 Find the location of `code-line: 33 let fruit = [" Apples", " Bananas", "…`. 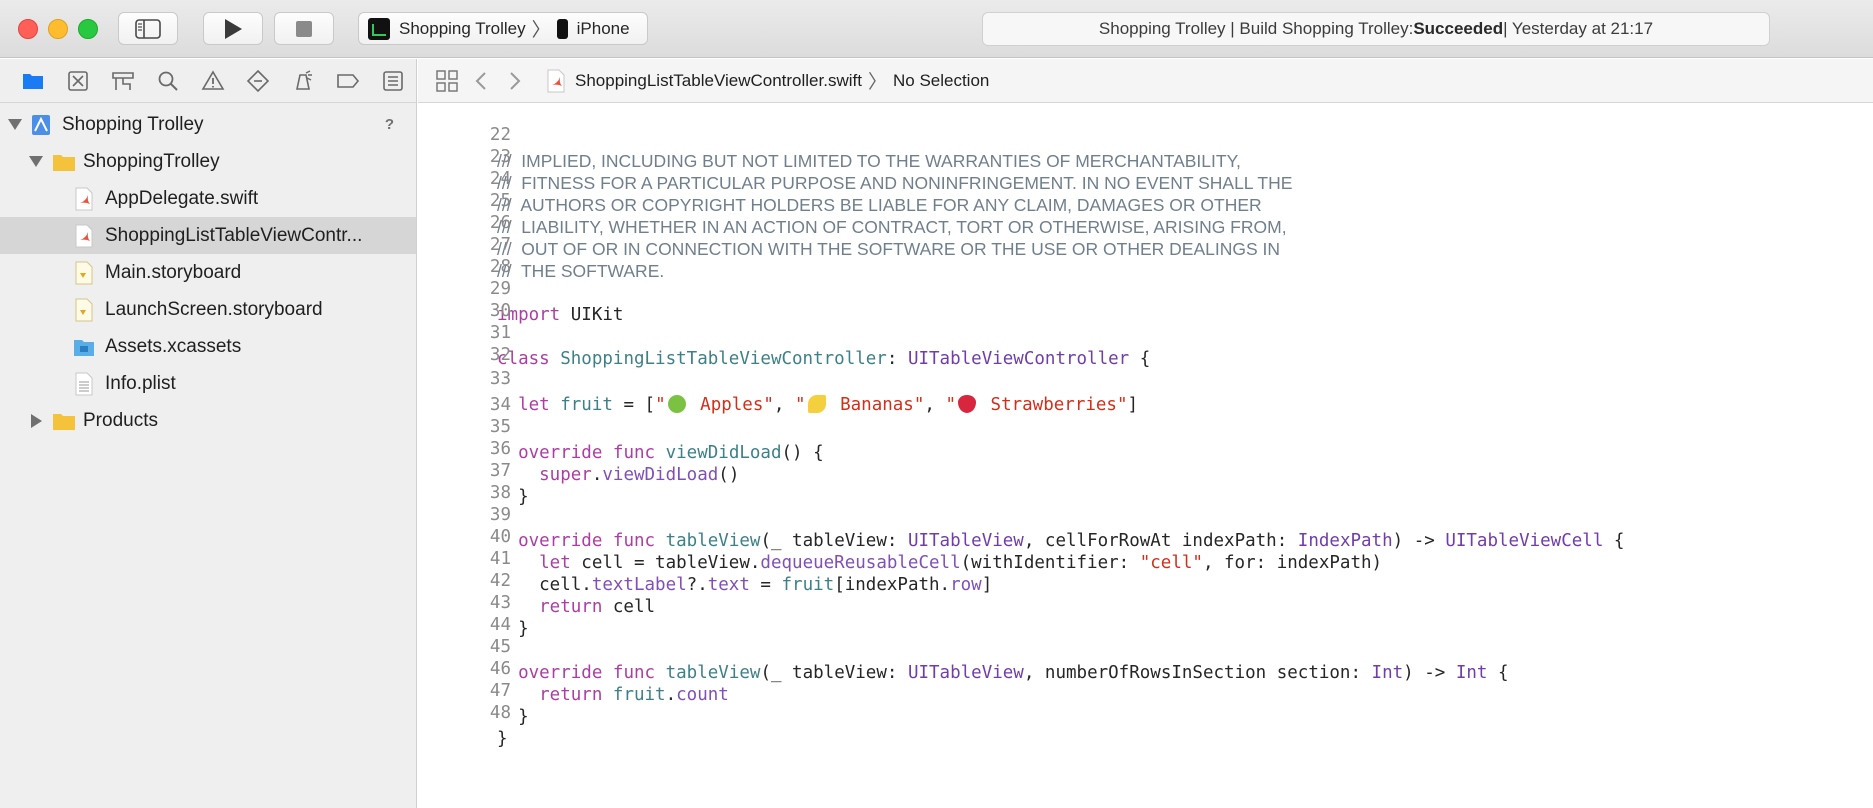

code-line: 33 let fruit = [" Apples", " Bananas", "… is located at coordinates (1145, 377).